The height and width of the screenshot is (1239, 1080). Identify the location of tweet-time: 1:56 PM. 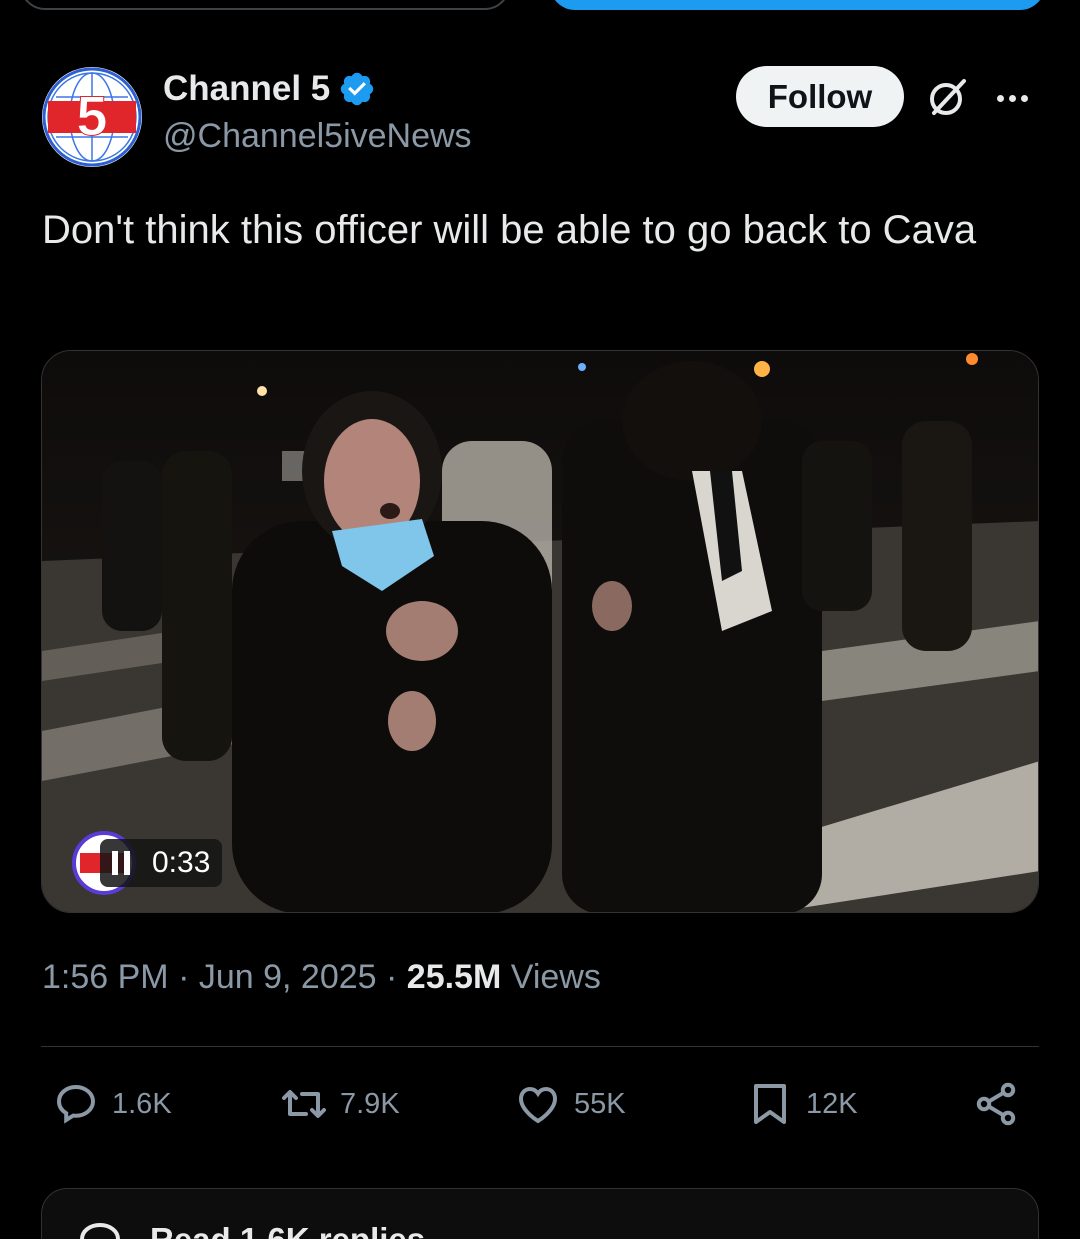
(105, 977).